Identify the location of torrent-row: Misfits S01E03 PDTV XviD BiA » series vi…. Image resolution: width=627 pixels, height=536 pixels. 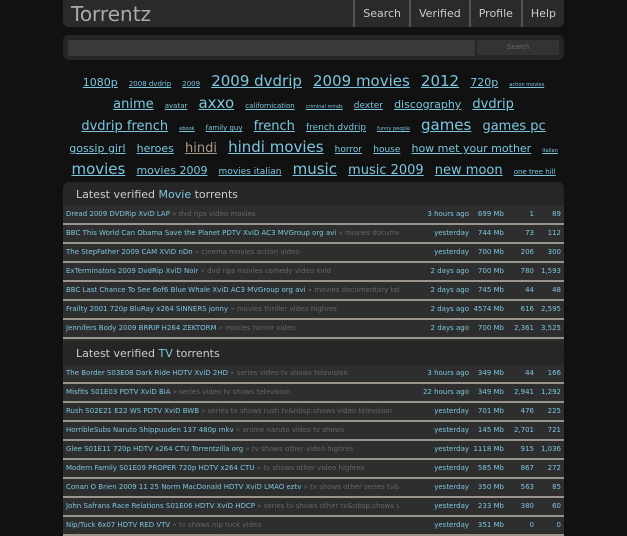
(313, 393).